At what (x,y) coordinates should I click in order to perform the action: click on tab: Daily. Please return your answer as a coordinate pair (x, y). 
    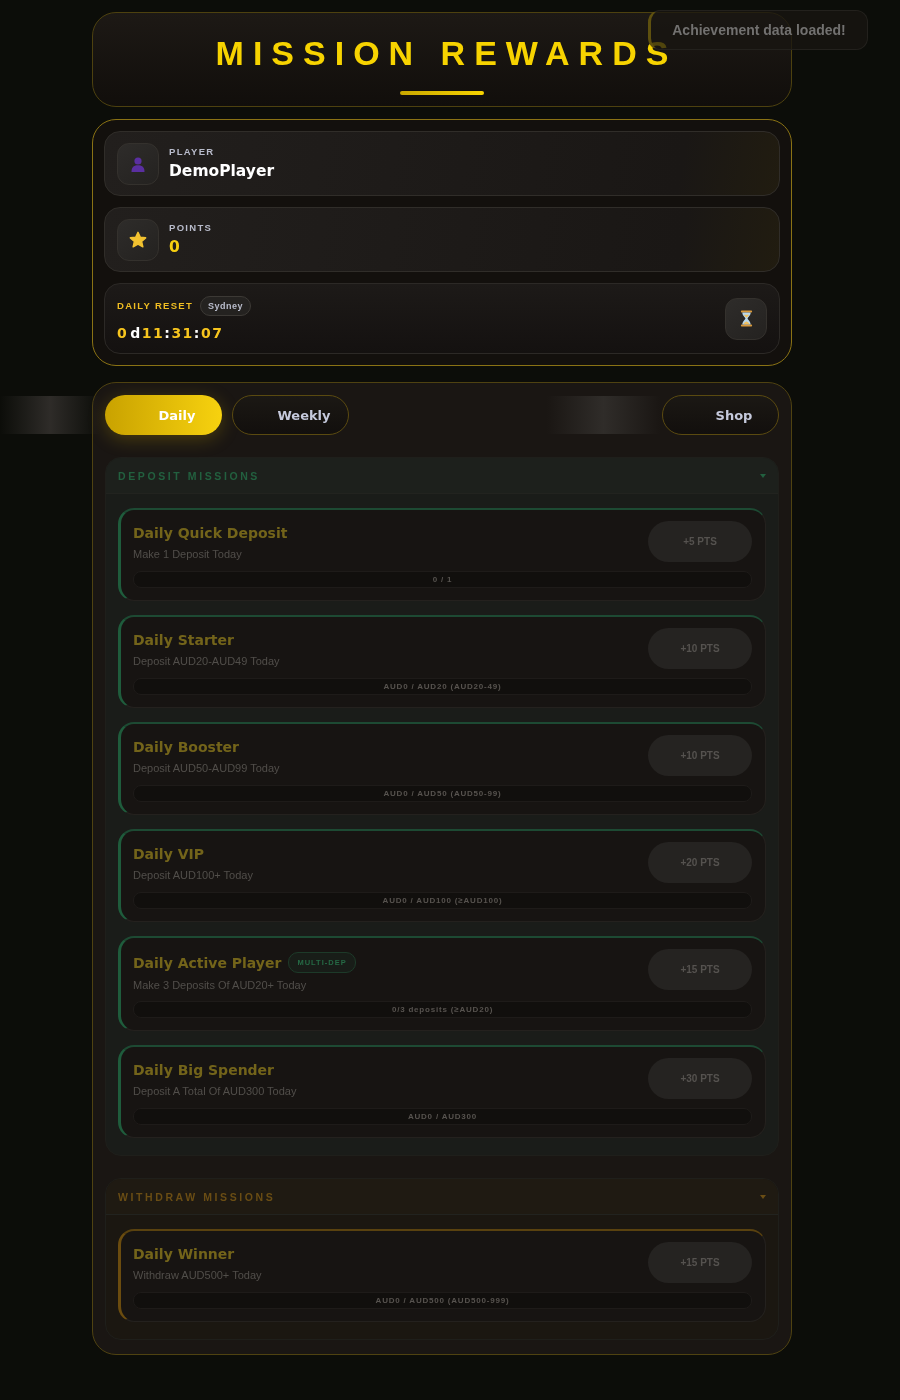
    Looking at the image, I should click on (163, 415).